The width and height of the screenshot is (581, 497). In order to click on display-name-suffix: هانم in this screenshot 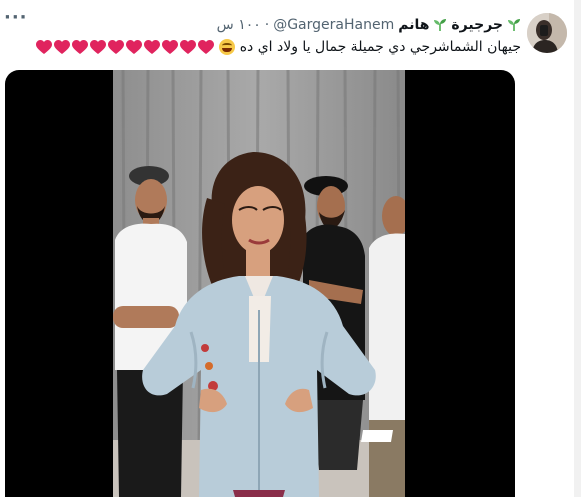, I will do `click(413, 25)`.